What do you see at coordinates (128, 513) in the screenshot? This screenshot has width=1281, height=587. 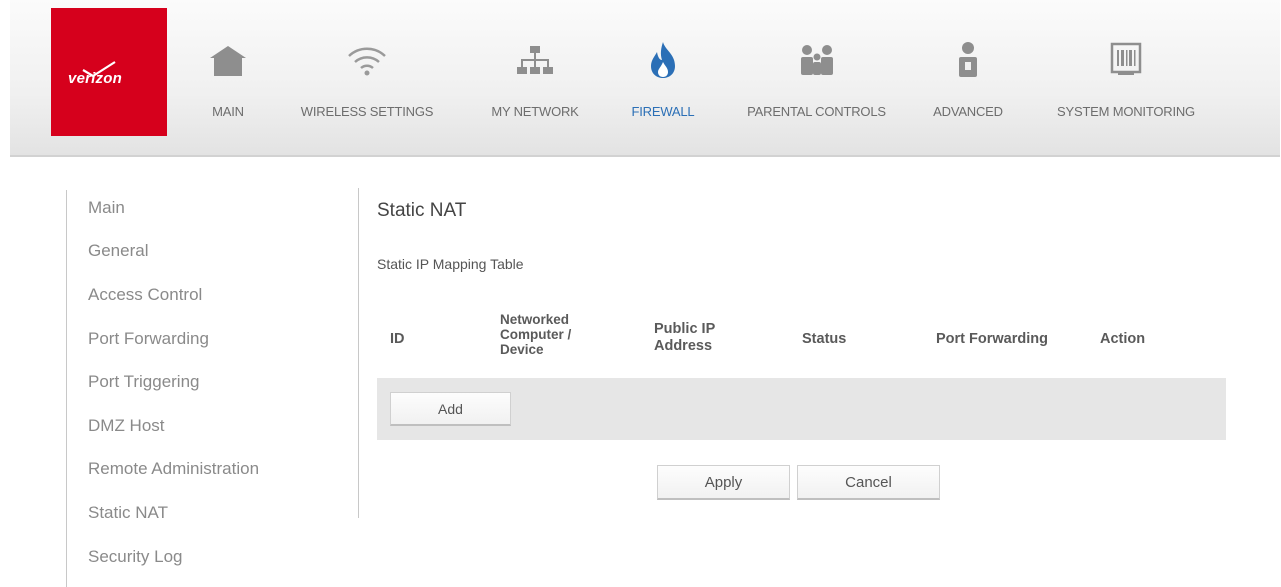 I see `sidebar-item-static-nat: Static NAT` at bounding box center [128, 513].